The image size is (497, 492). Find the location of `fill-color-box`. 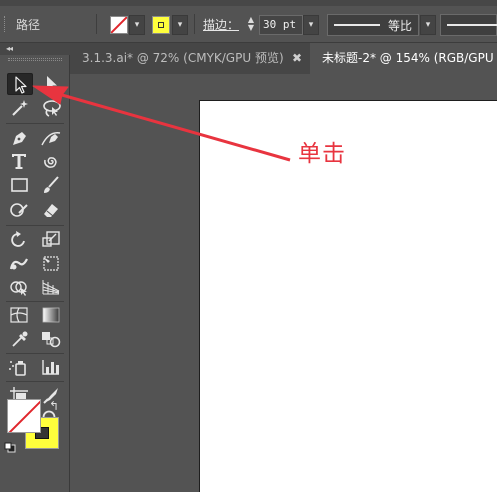

fill-color-box is located at coordinates (24, 416).